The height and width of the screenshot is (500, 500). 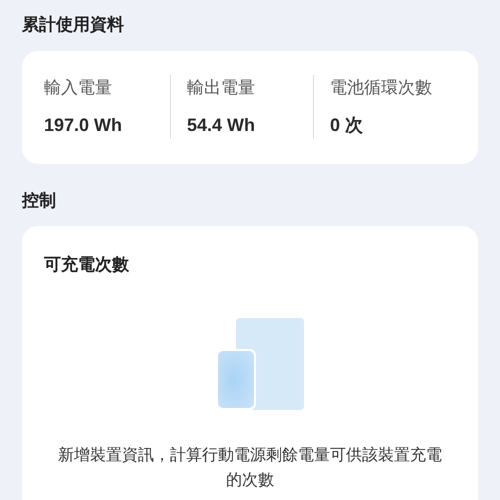 What do you see at coordinates (347, 126) in the screenshot?
I see `stat-value: 0 次` at bounding box center [347, 126].